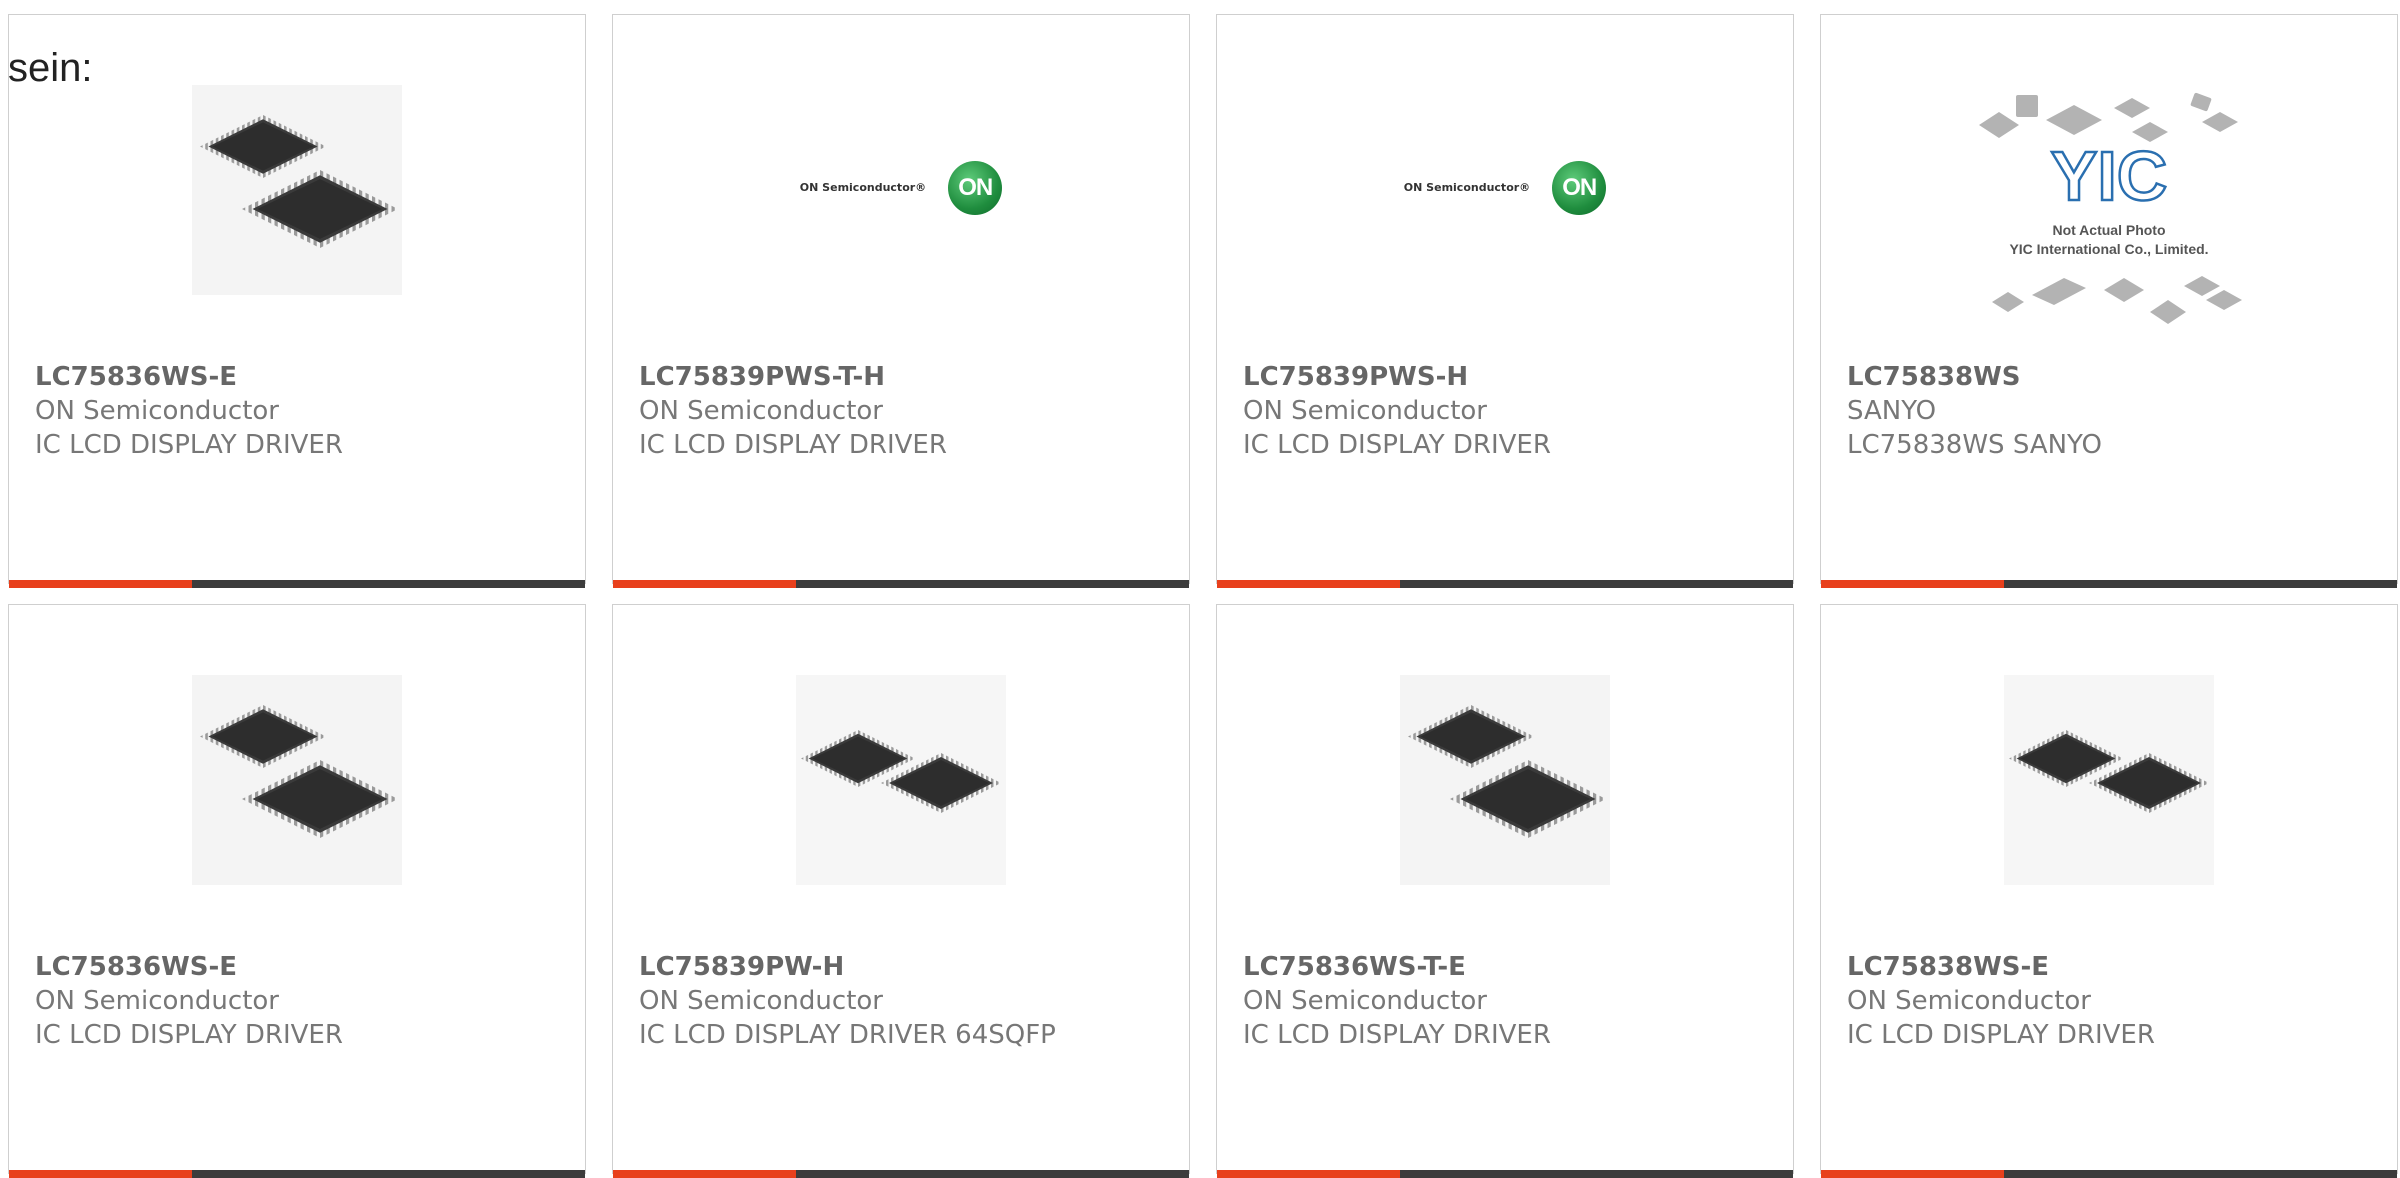  Describe the element at coordinates (50, 68) in the screenshot. I see `intro-text: sein:` at that location.